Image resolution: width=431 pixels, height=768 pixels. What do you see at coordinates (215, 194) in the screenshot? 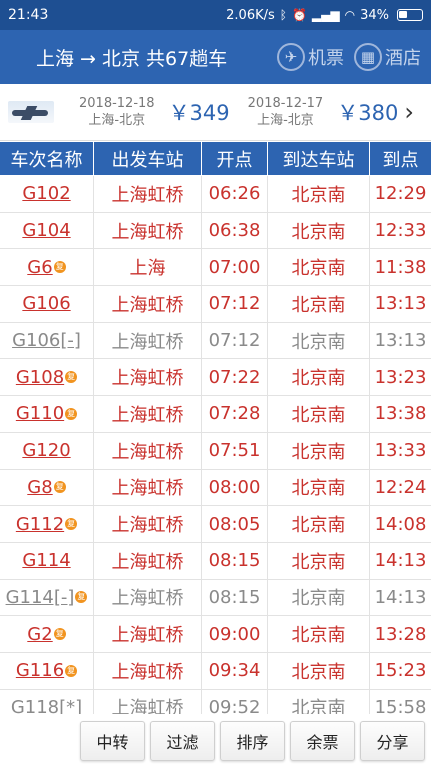
I see `table-row: G102 上海虹桥 06:26 北京南 12:29` at bounding box center [215, 194].